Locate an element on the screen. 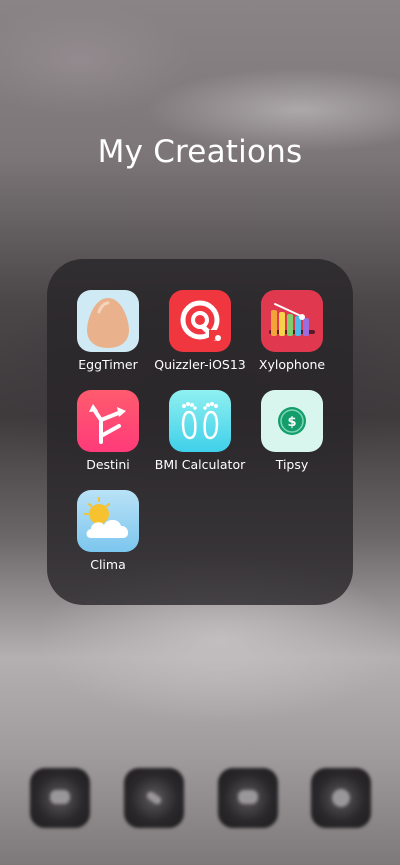  app-label: Tipsy is located at coordinates (292, 464).